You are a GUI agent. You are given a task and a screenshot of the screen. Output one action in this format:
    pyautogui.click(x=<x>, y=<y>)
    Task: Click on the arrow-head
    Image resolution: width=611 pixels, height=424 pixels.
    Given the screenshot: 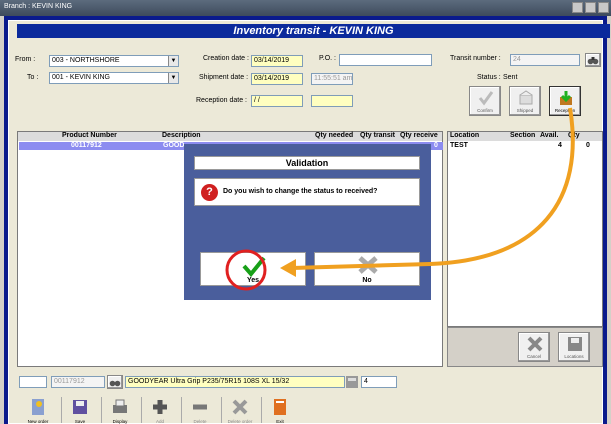 What is the action you would take?
    pyautogui.click(x=288, y=268)
    